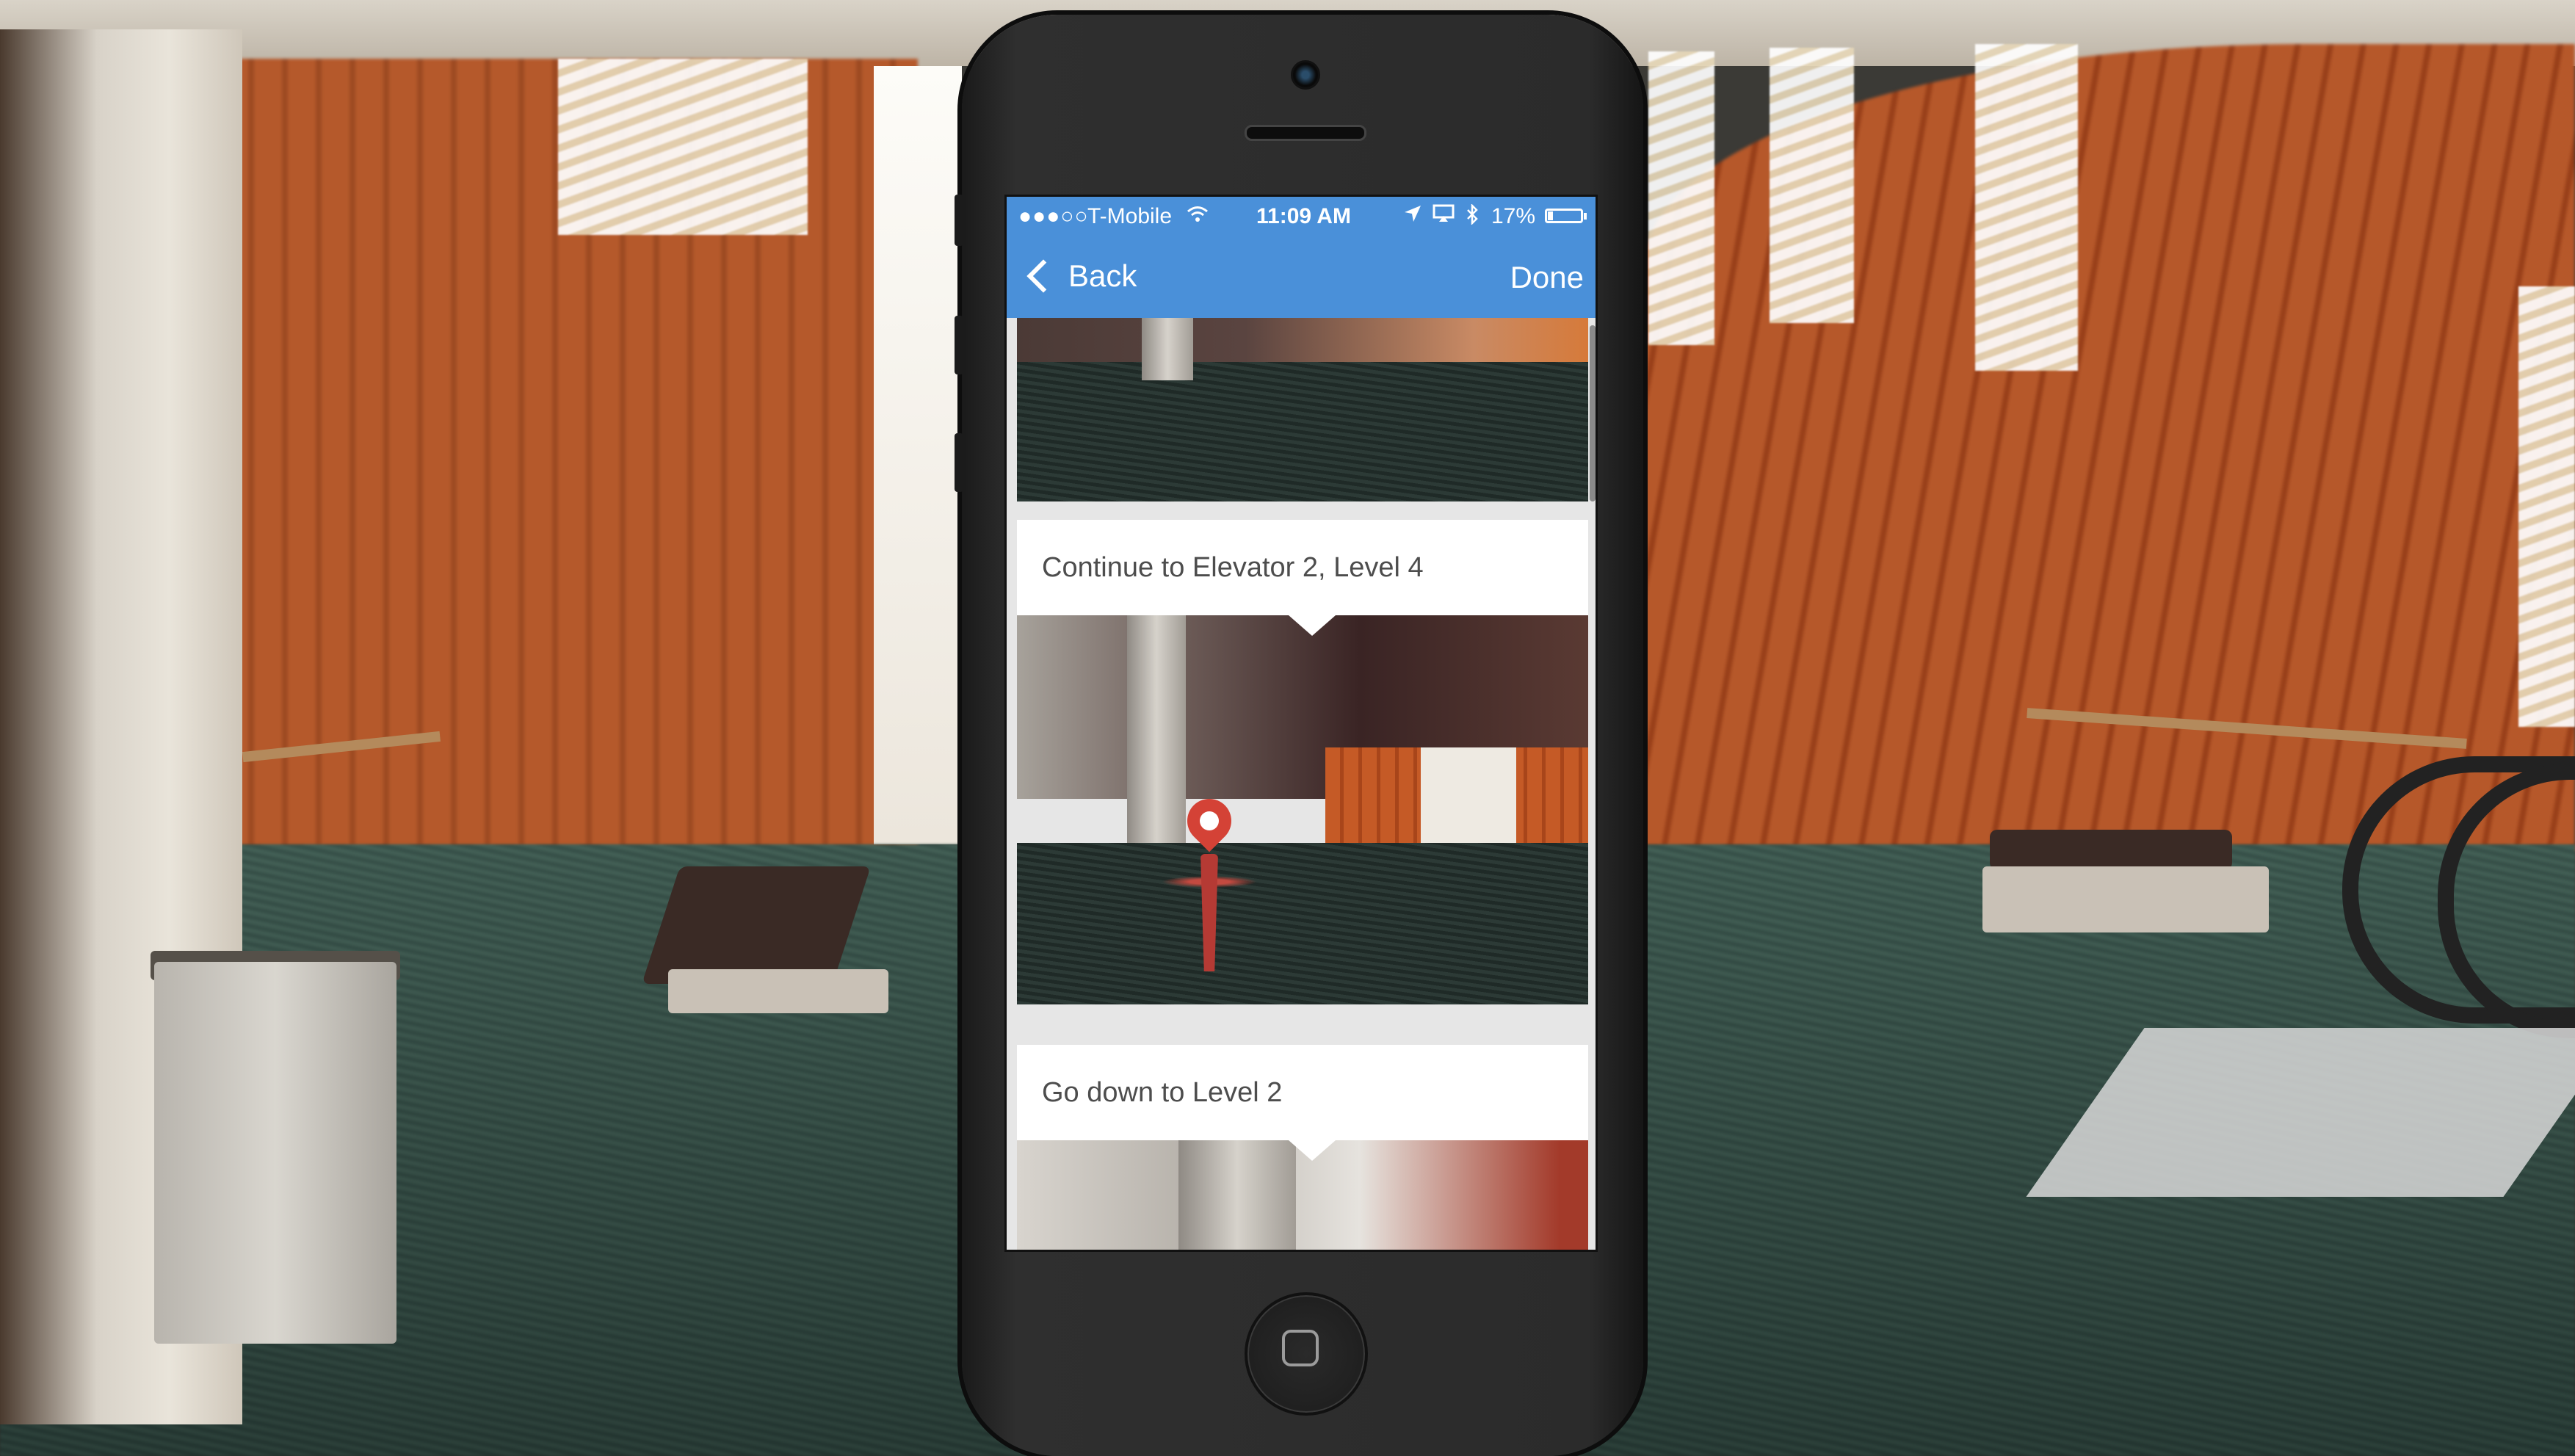 This screenshot has height=1456, width=2575. Describe the element at coordinates (918, 455) in the screenshot. I see `window` at that location.